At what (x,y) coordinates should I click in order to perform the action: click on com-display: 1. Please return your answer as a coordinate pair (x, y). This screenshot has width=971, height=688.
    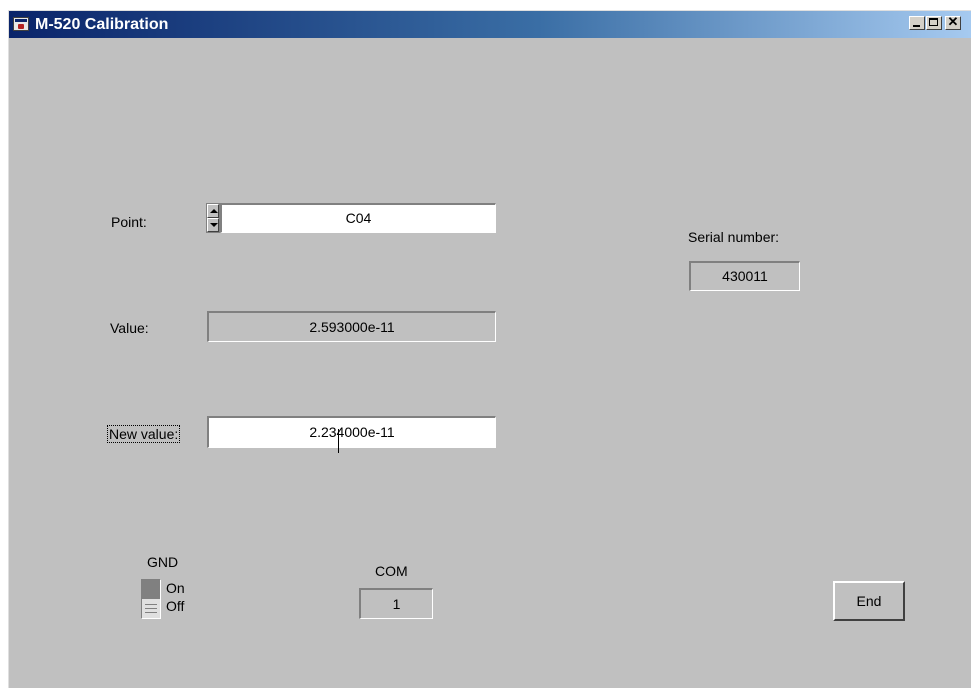
    Looking at the image, I should click on (396, 603).